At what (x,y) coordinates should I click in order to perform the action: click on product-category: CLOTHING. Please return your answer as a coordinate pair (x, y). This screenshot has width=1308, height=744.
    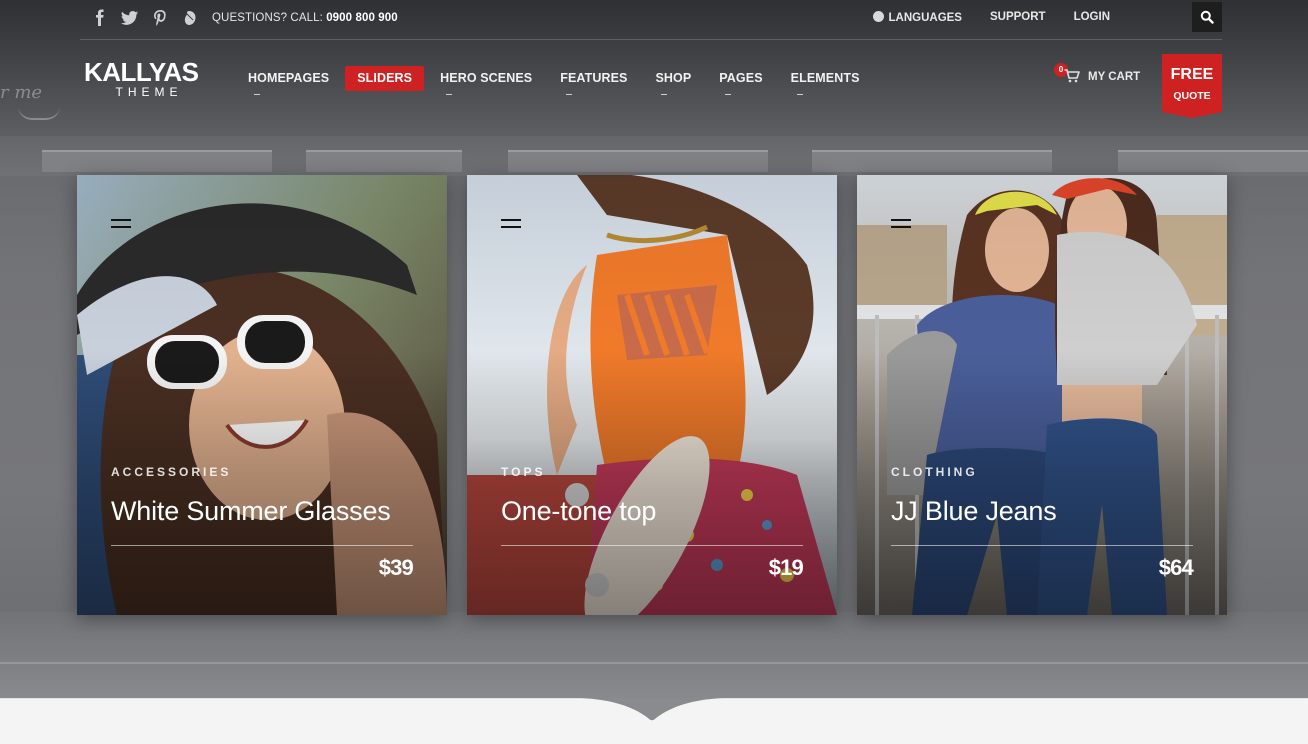
    Looking at the image, I should click on (934, 472).